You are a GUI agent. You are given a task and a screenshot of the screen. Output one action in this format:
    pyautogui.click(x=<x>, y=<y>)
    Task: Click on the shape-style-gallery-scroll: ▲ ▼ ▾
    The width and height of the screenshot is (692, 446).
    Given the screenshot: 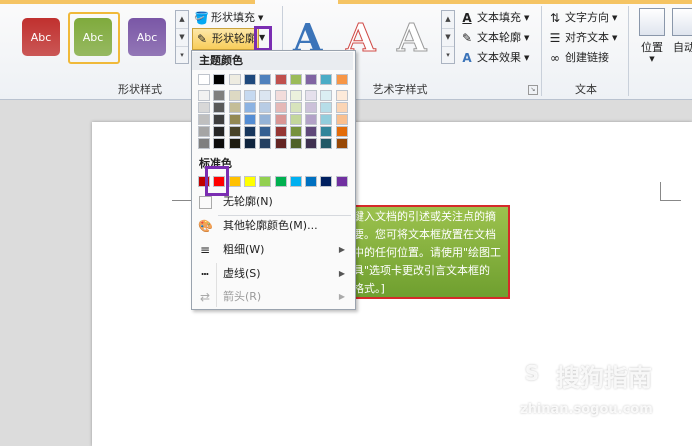 What is the action you would take?
    pyautogui.click(x=182, y=37)
    